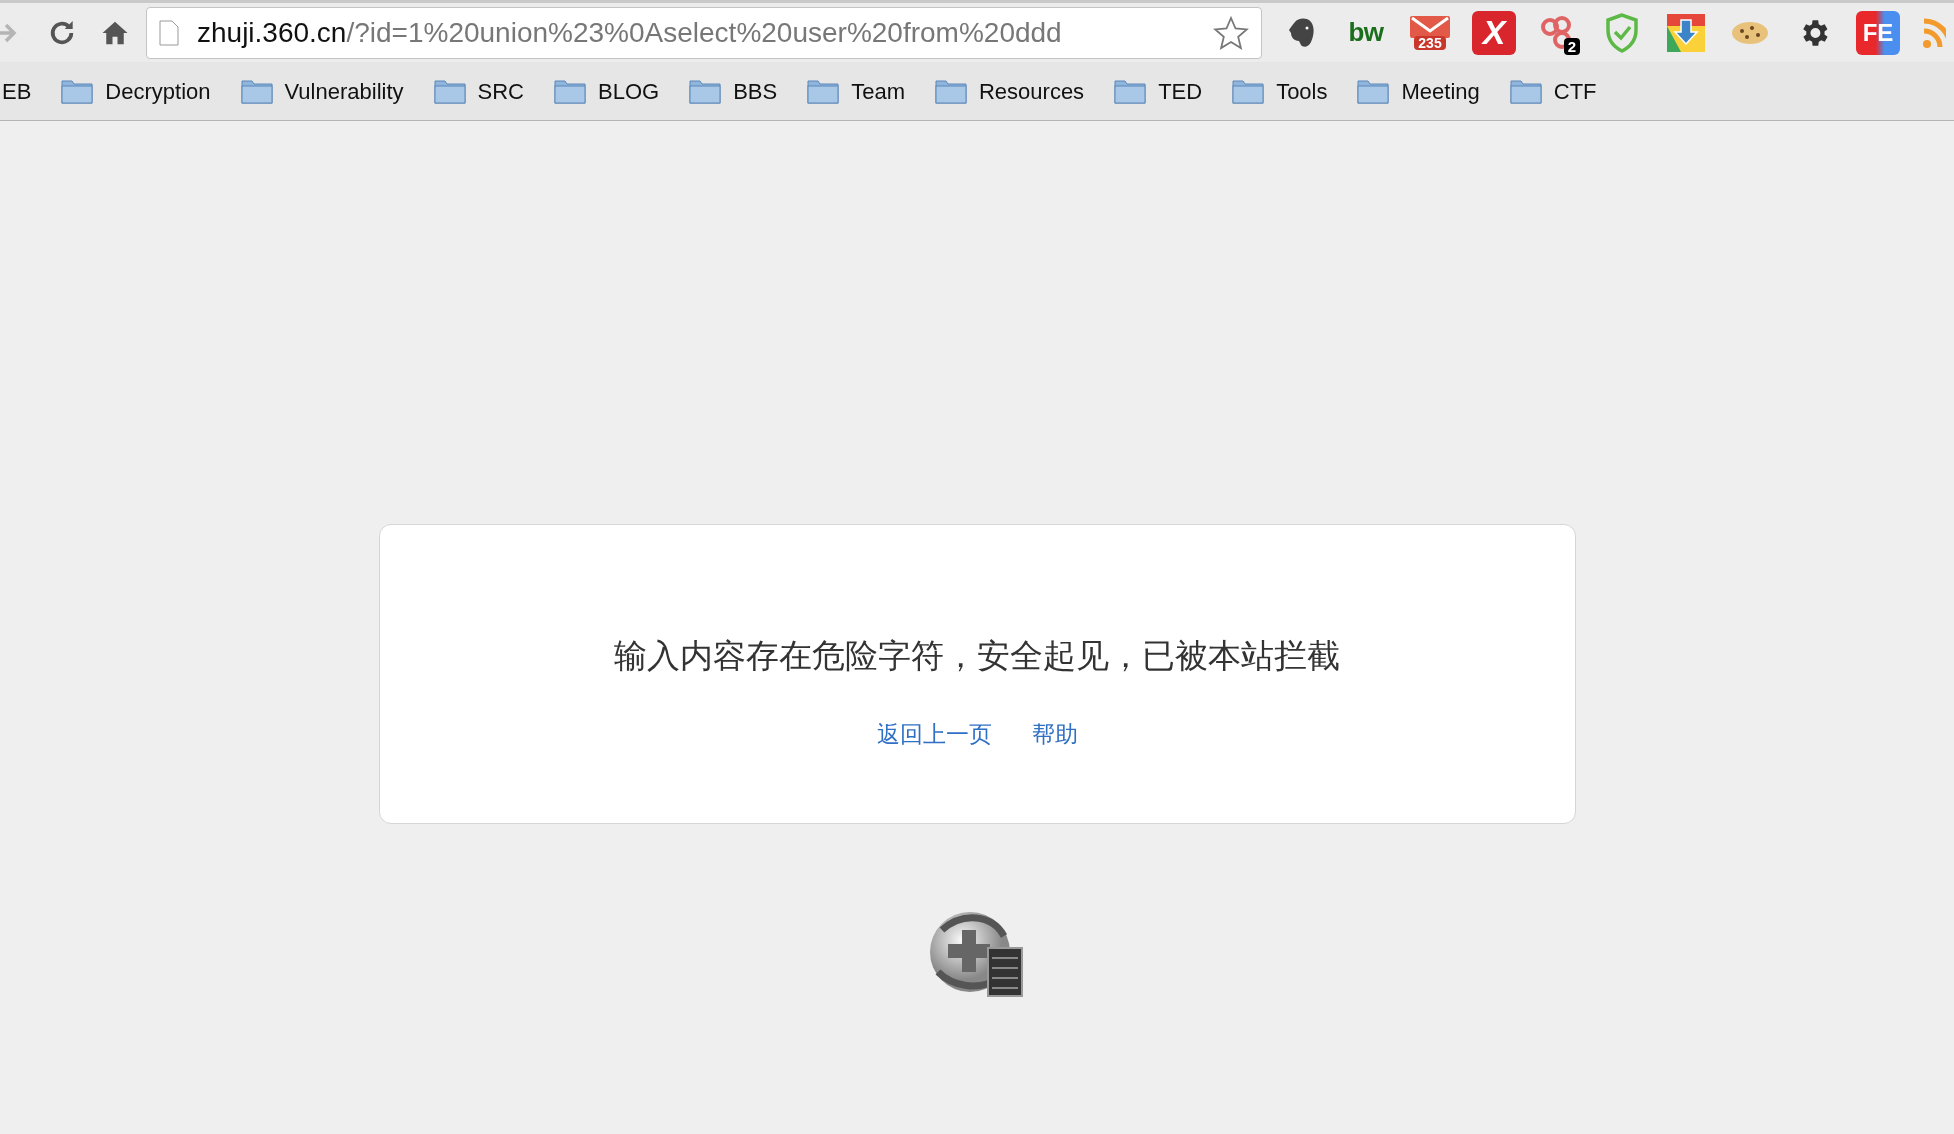 The height and width of the screenshot is (1134, 1954). What do you see at coordinates (344, 91) in the screenshot?
I see `bookmark-item: Vulnerability` at bounding box center [344, 91].